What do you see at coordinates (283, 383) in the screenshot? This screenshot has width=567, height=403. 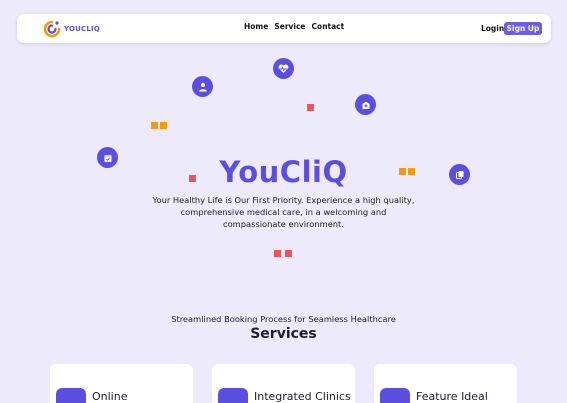 I see `service-card-integrated-clinics: Integrated Clinics` at bounding box center [283, 383].